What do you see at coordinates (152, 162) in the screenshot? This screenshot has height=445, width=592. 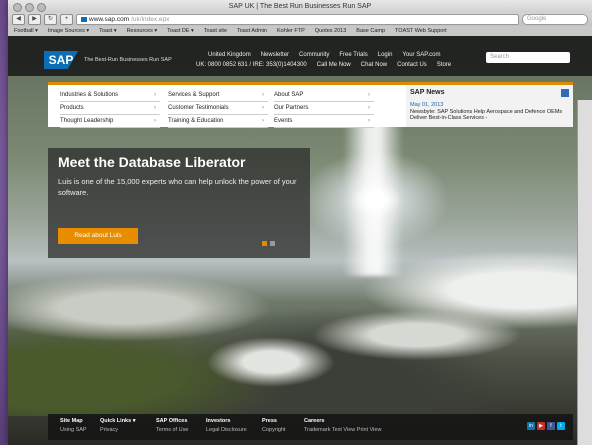 I see `hero-title: Meet the Database Liberator` at bounding box center [152, 162].